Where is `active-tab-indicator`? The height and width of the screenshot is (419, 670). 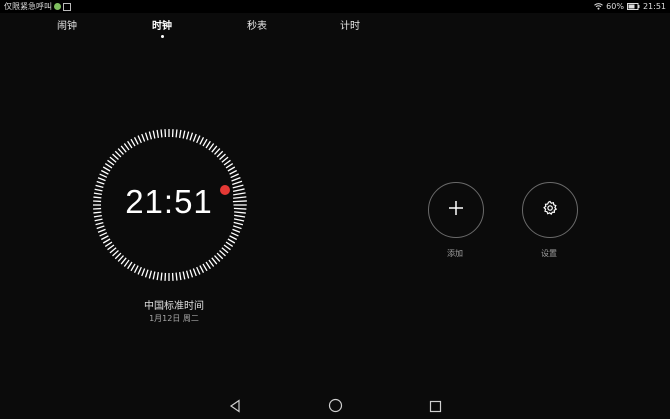
active-tab-indicator is located at coordinates (162, 36).